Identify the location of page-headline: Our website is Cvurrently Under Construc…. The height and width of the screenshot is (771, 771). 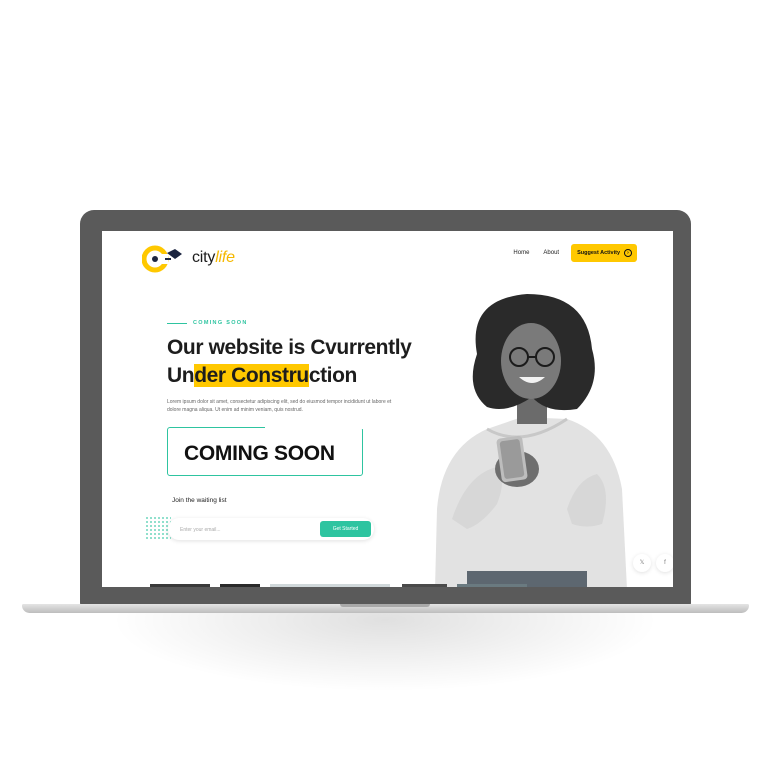
(317, 362).